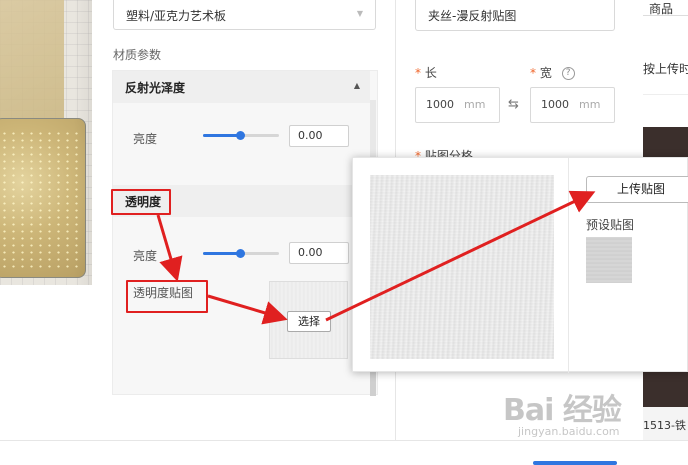 The image size is (688, 465). I want to click on arrow-to-map-label, so click(169, 248).